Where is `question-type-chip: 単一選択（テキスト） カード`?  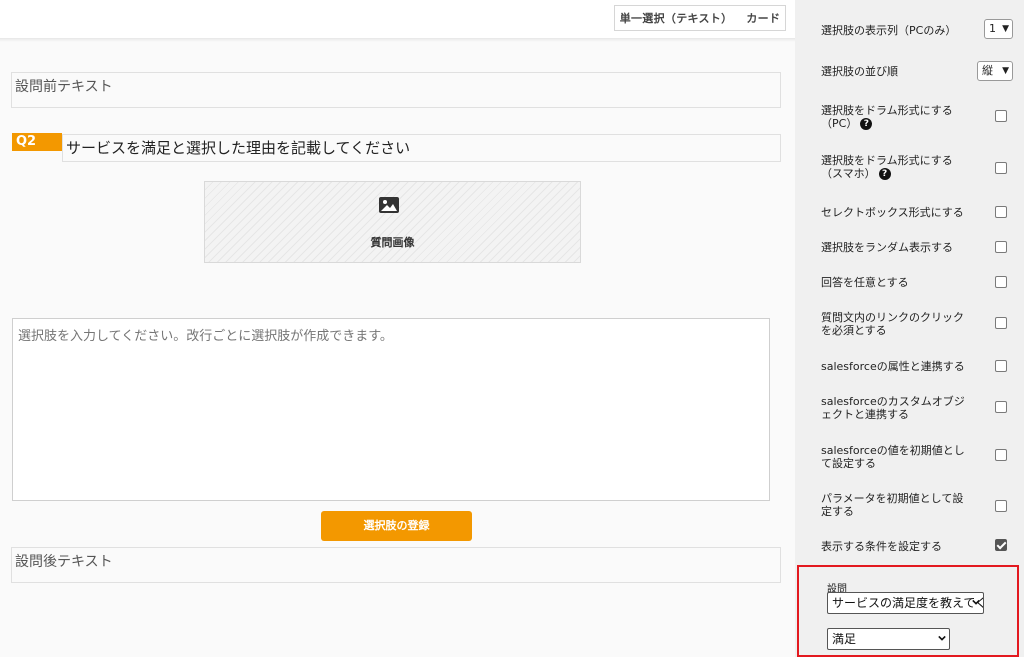
question-type-chip: 単一選択（テキスト） カード is located at coordinates (700, 18).